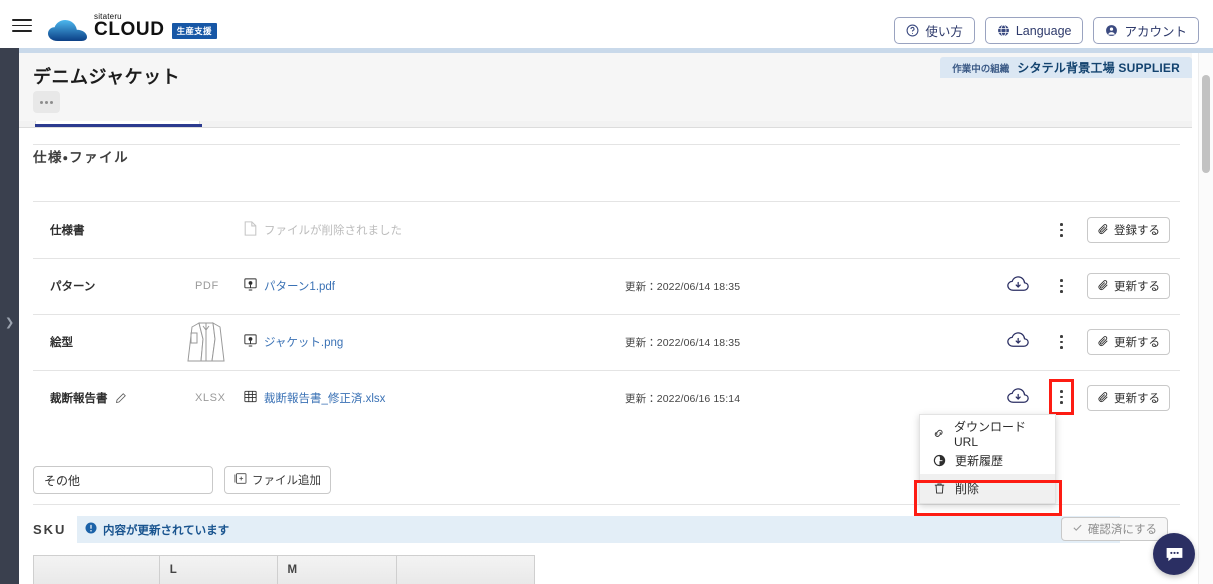  I want to click on menu-item-update-history: 更新履歴, so click(987, 460).